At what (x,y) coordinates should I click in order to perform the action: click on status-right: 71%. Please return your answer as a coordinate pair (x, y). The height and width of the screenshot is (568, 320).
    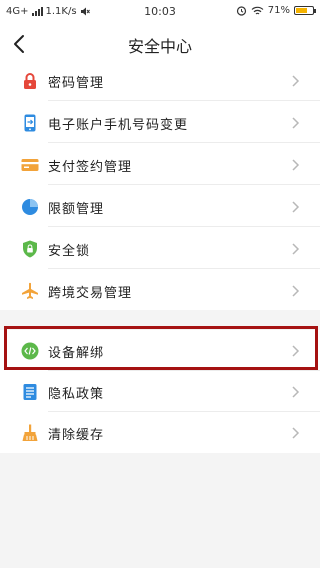
    Looking at the image, I should click on (276, 10).